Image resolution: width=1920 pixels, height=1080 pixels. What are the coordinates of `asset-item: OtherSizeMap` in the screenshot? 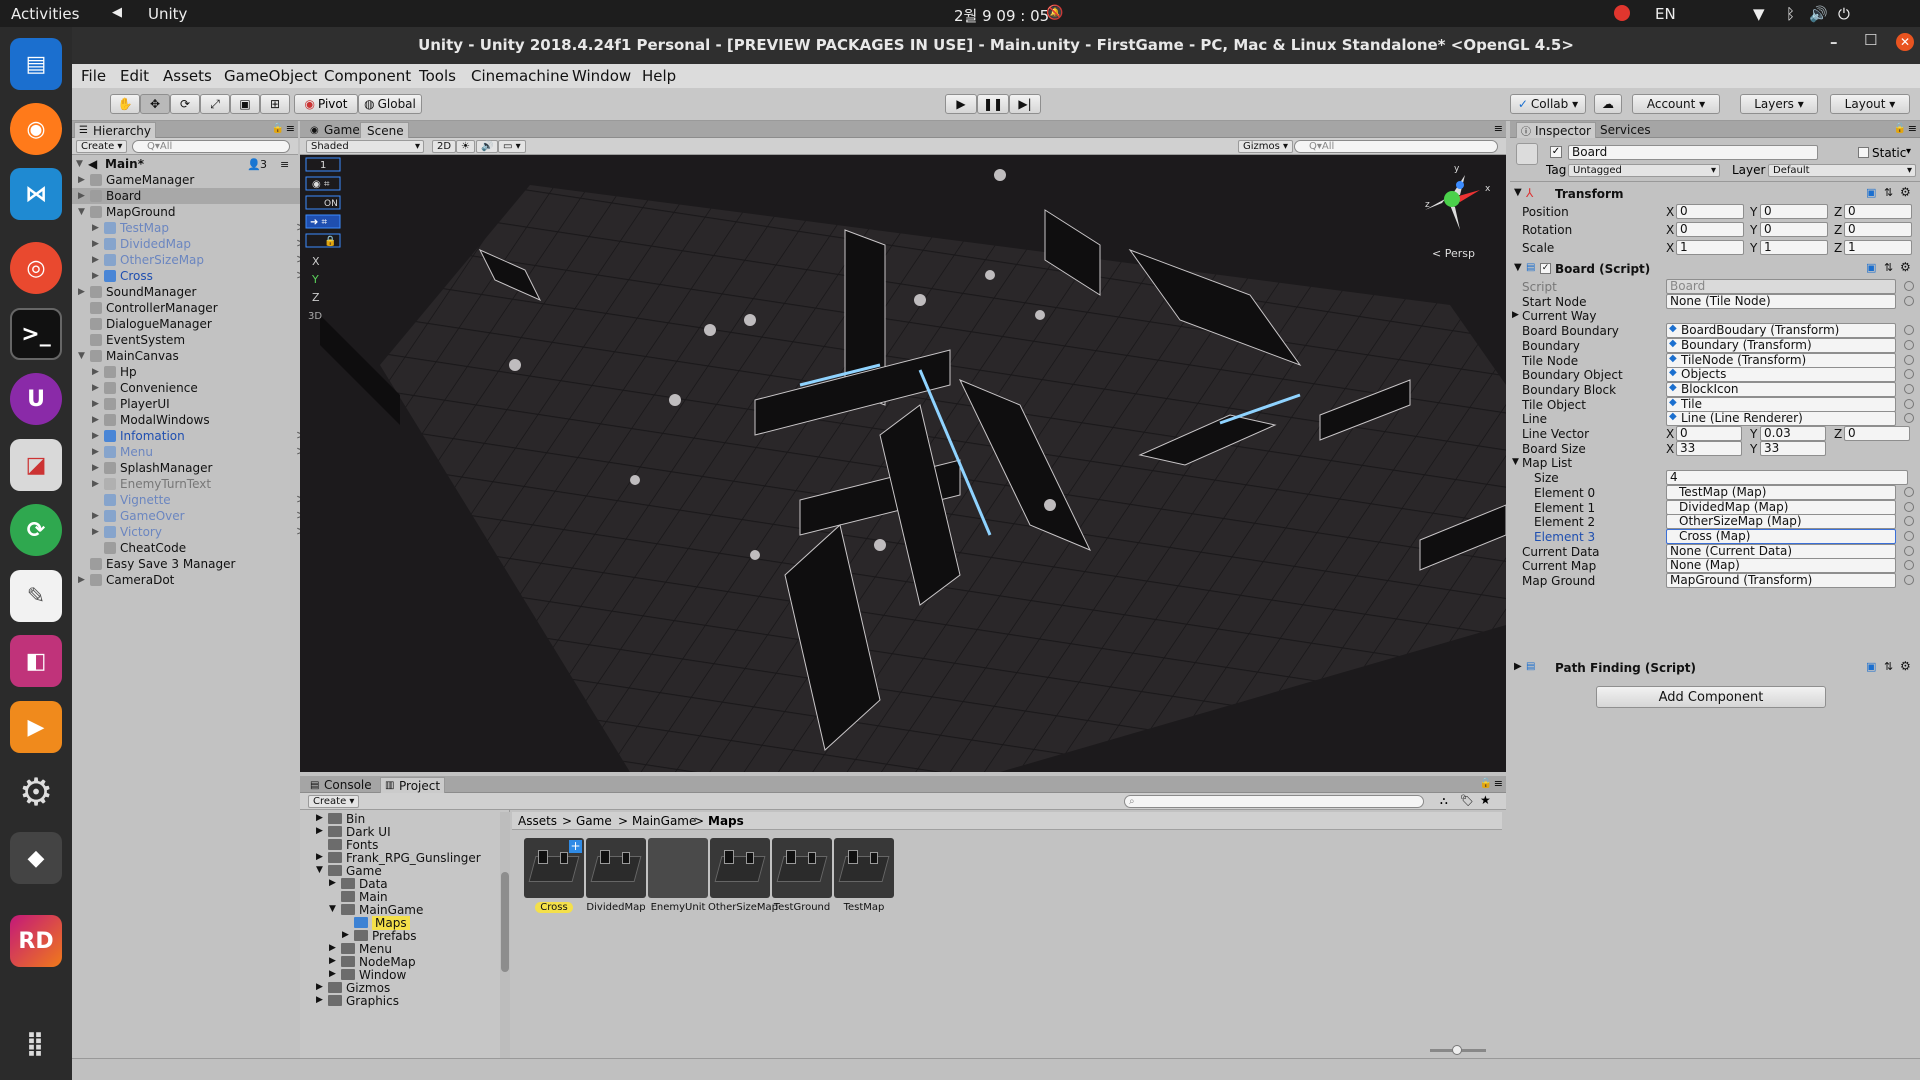 It's located at (743, 875).